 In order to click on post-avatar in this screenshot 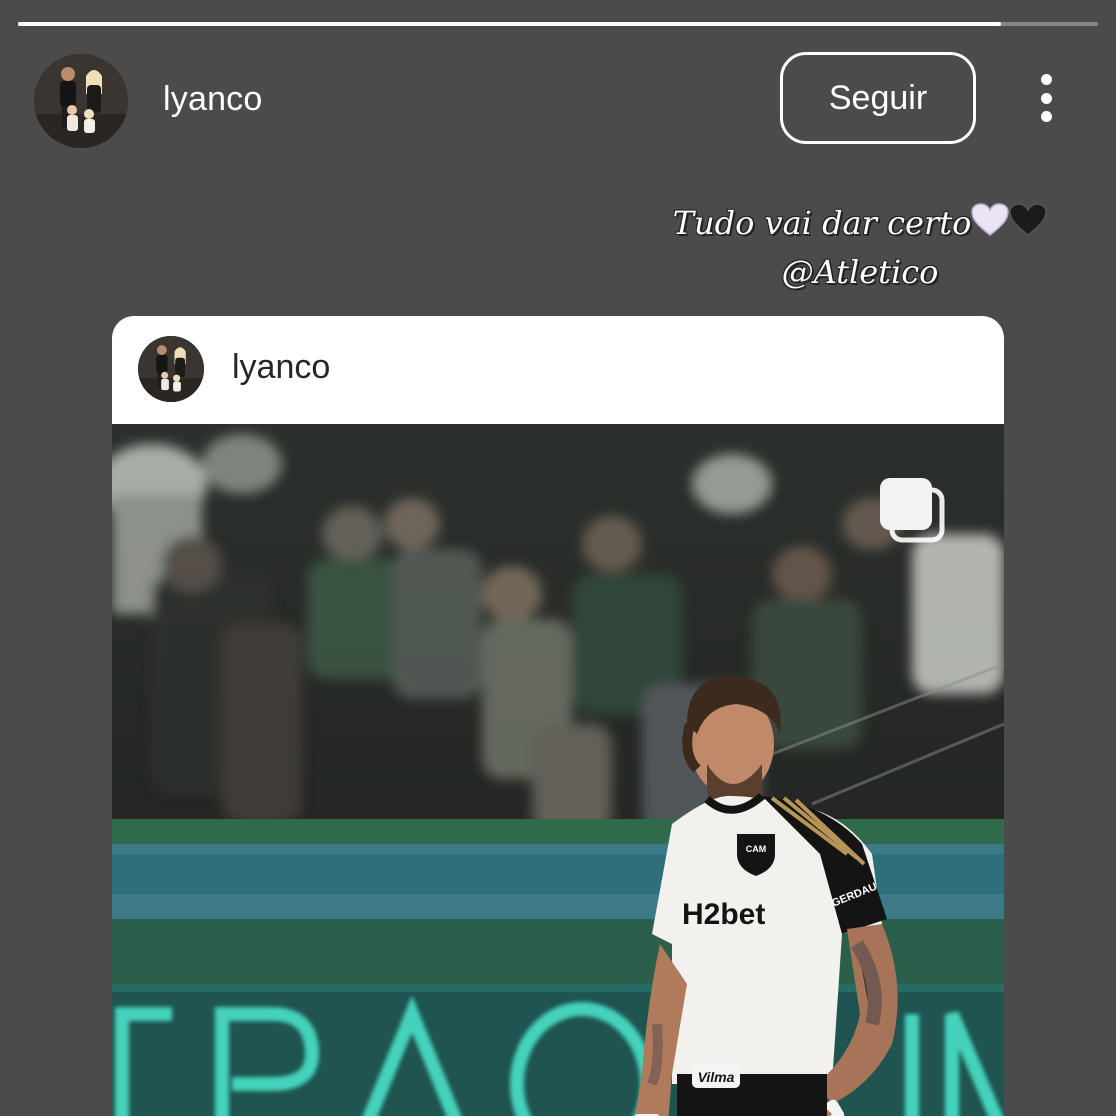, I will do `click(171, 369)`.